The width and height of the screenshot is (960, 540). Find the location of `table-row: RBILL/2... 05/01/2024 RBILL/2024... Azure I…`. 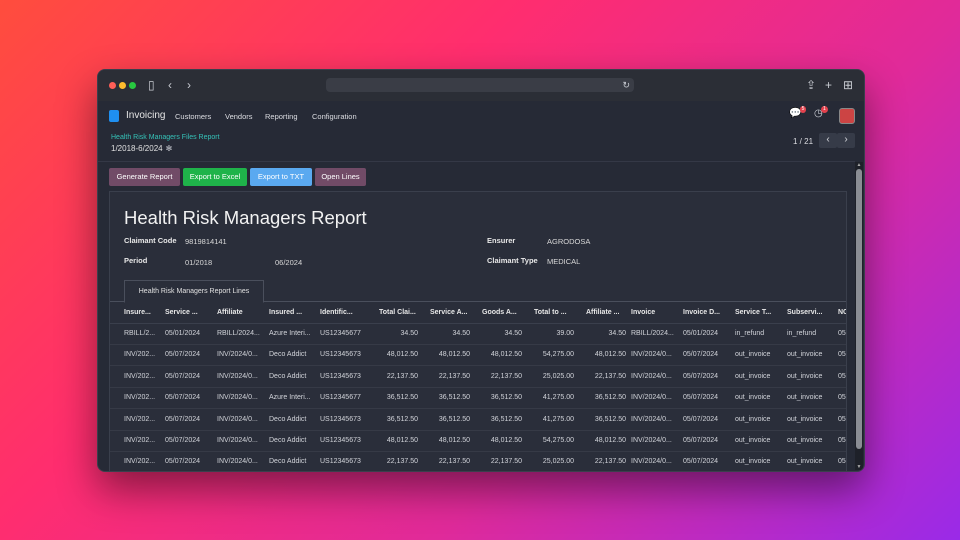

table-row: RBILL/2... 05/01/2024 RBILL/2024... Azure I… is located at coordinates (478, 334).